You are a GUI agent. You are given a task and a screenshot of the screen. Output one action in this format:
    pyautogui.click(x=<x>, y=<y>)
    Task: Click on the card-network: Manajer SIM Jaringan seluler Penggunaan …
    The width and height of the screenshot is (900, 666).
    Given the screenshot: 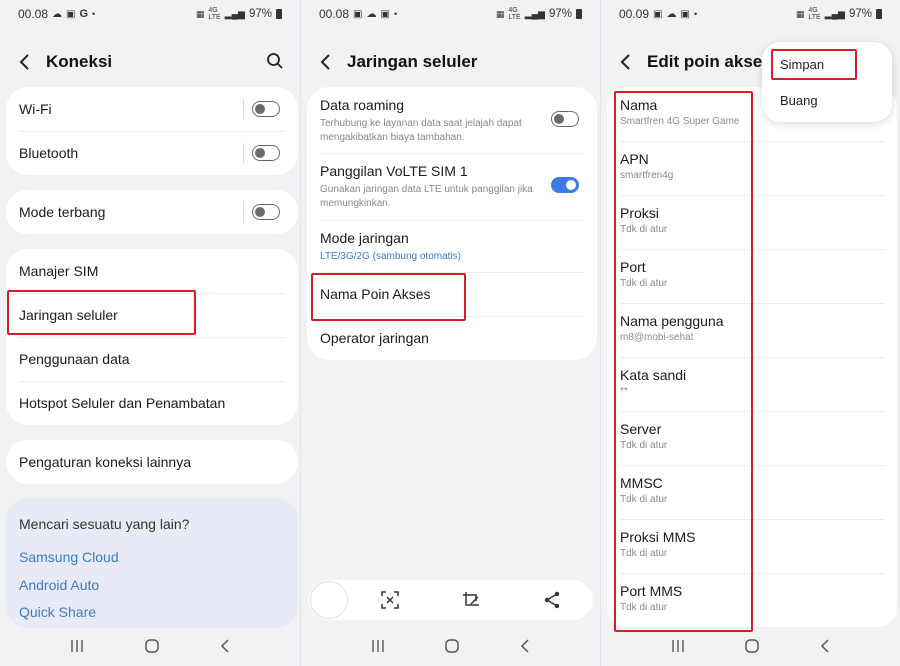 What is the action you would take?
    pyautogui.click(x=152, y=337)
    